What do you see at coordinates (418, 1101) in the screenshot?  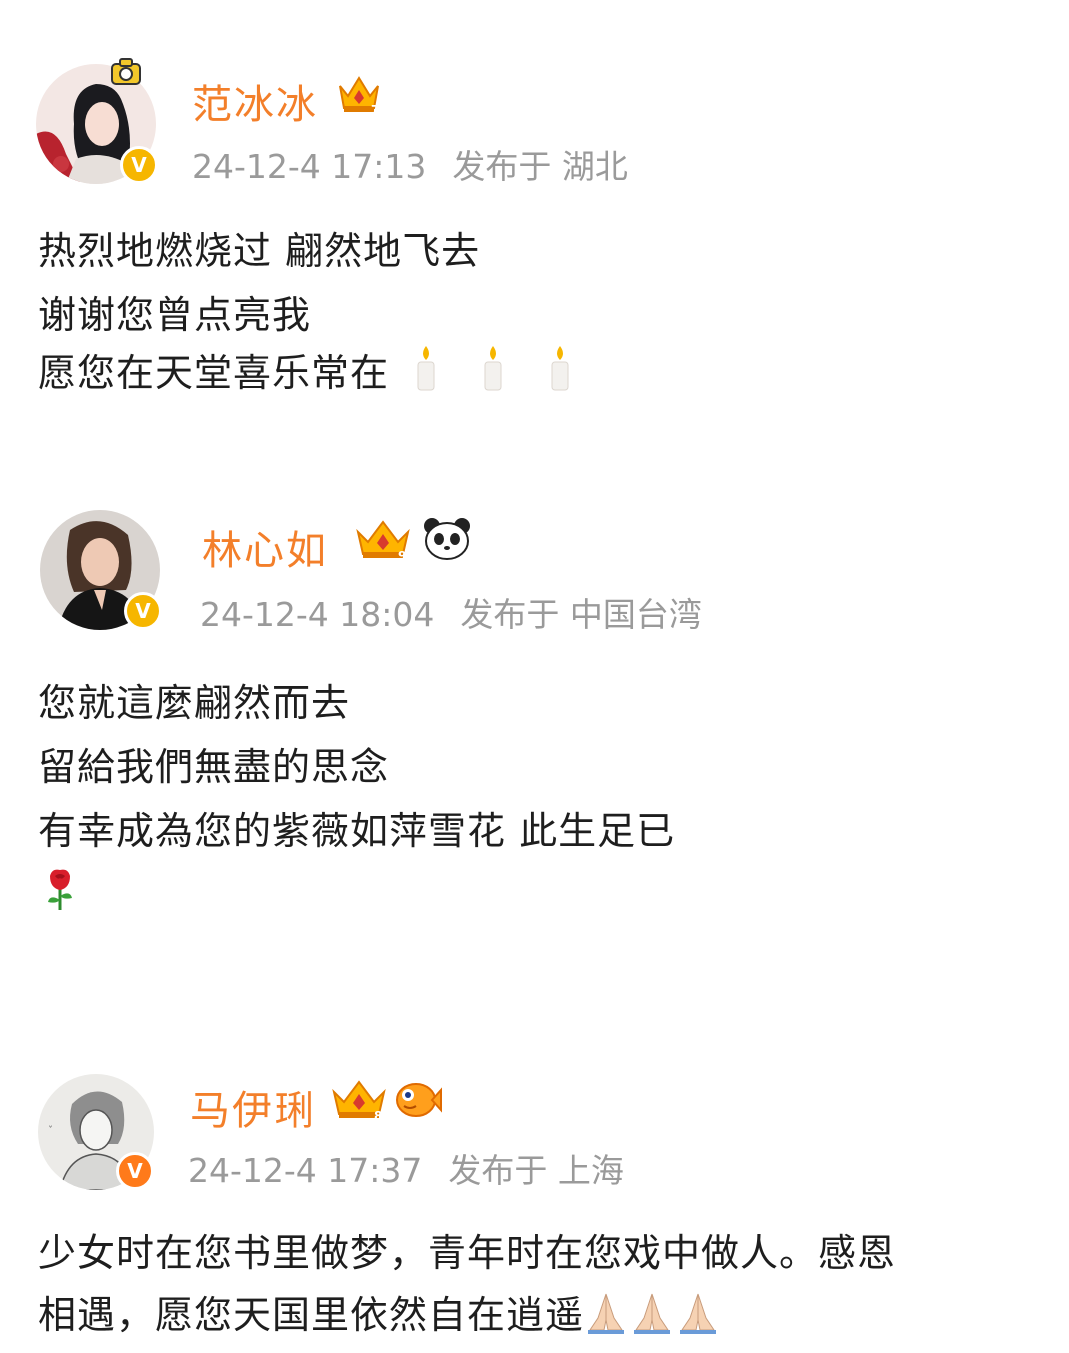 I see `fish-icon` at bounding box center [418, 1101].